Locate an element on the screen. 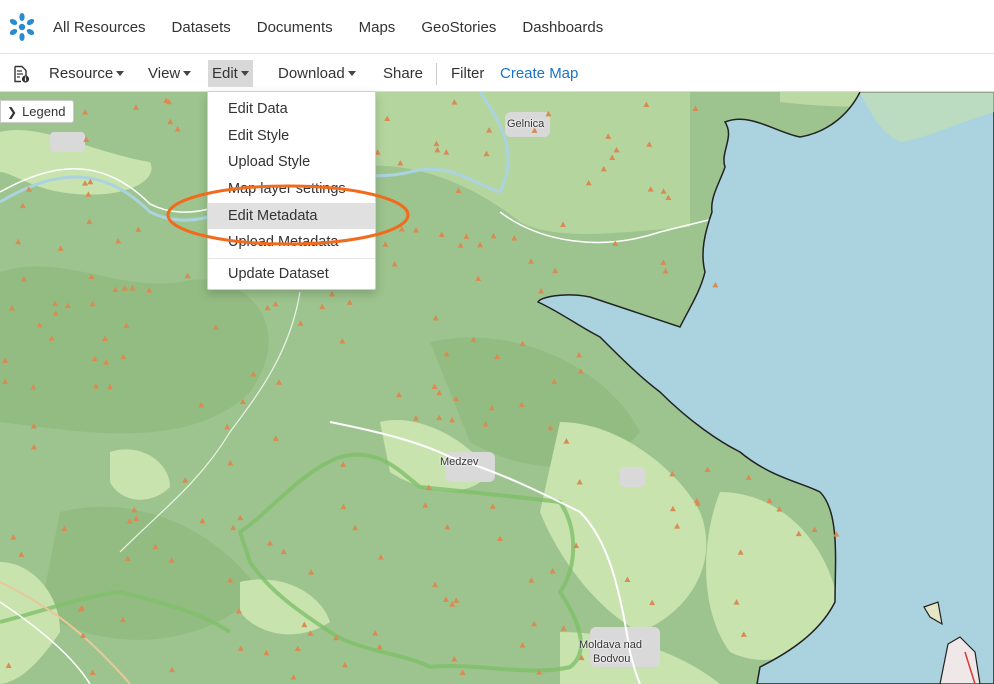  download-menu-button: Download is located at coordinates (317, 73).